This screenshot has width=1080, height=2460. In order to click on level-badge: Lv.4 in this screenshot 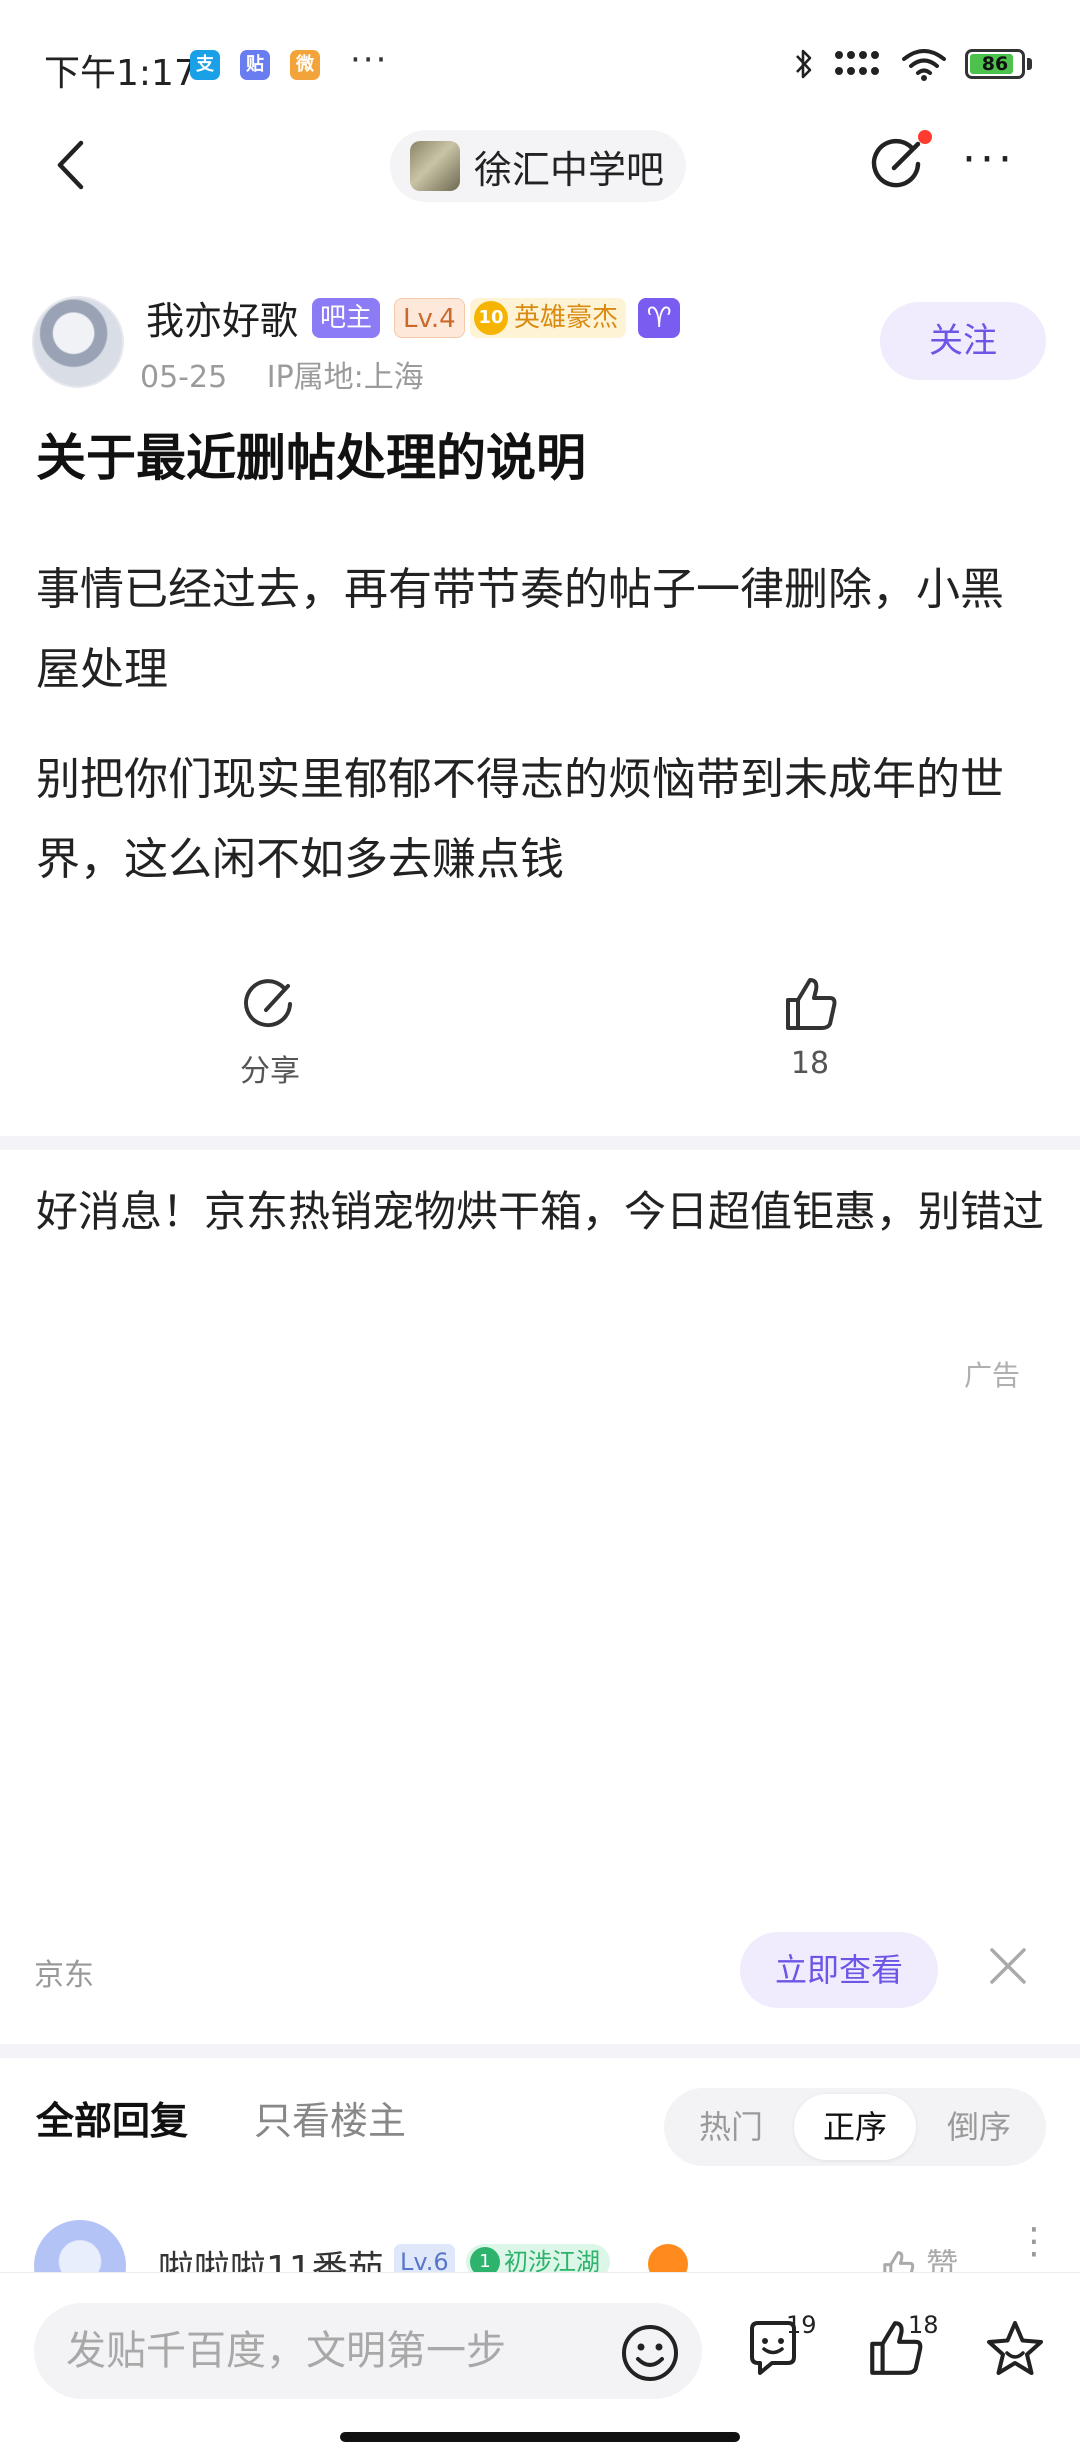, I will do `click(429, 318)`.